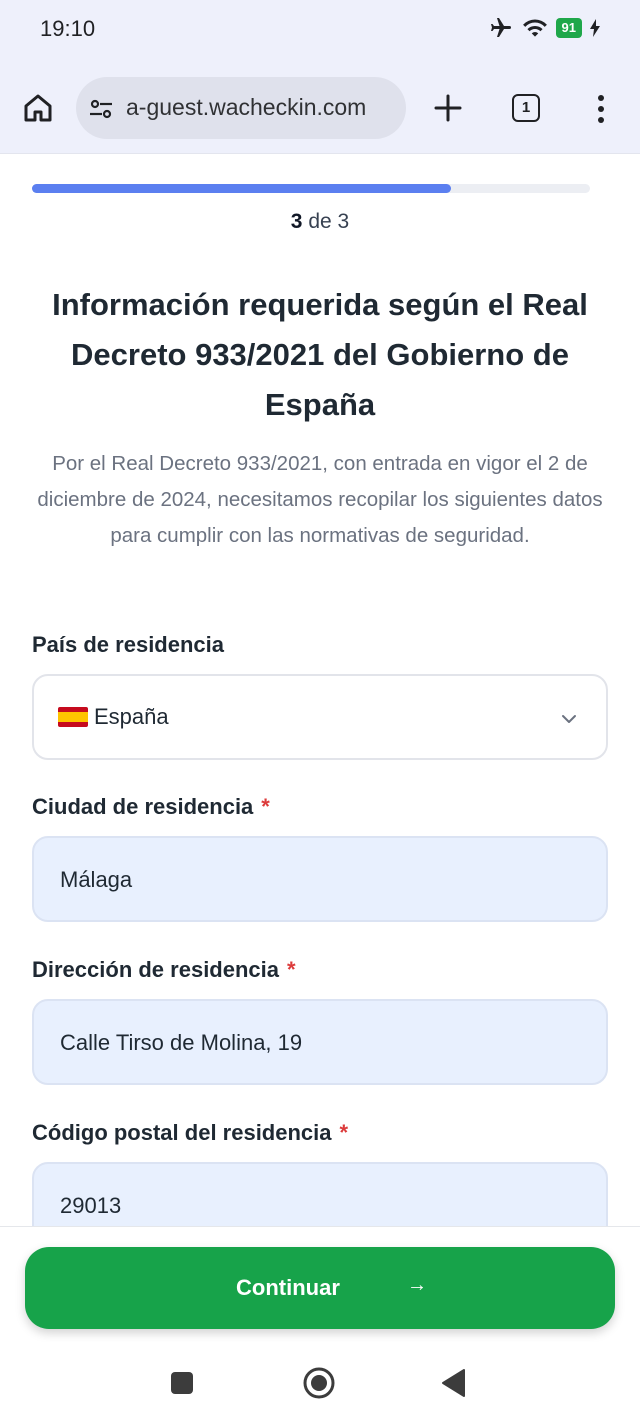 The width and height of the screenshot is (640, 1422). What do you see at coordinates (417, 1285) in the screenshot?
I see `arrow-right-icon: →` at bounding box center [417, 1285].